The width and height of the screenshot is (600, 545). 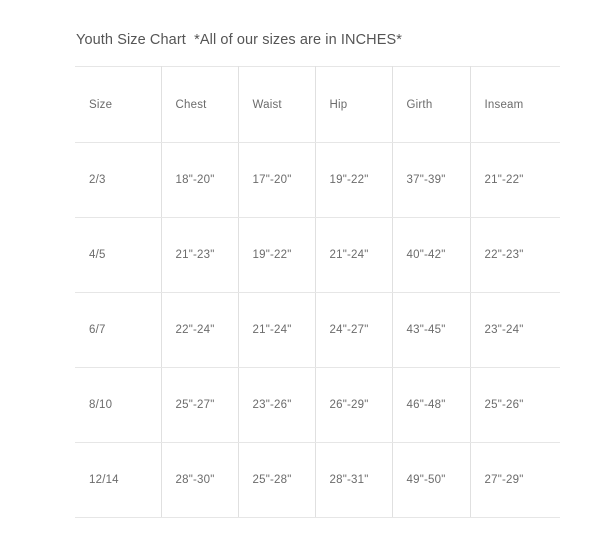 I want to click on cell-chest: 21"-23", so click(x=200, y=255).